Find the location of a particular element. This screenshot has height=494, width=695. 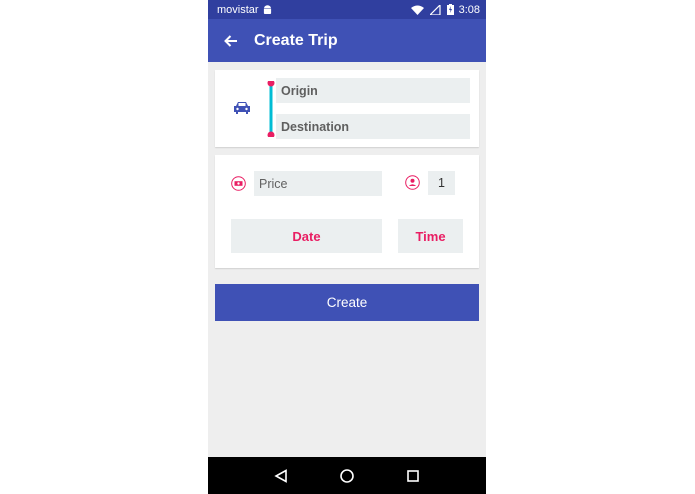

app-bar: Create Trip is located at coordinates (347, 40).